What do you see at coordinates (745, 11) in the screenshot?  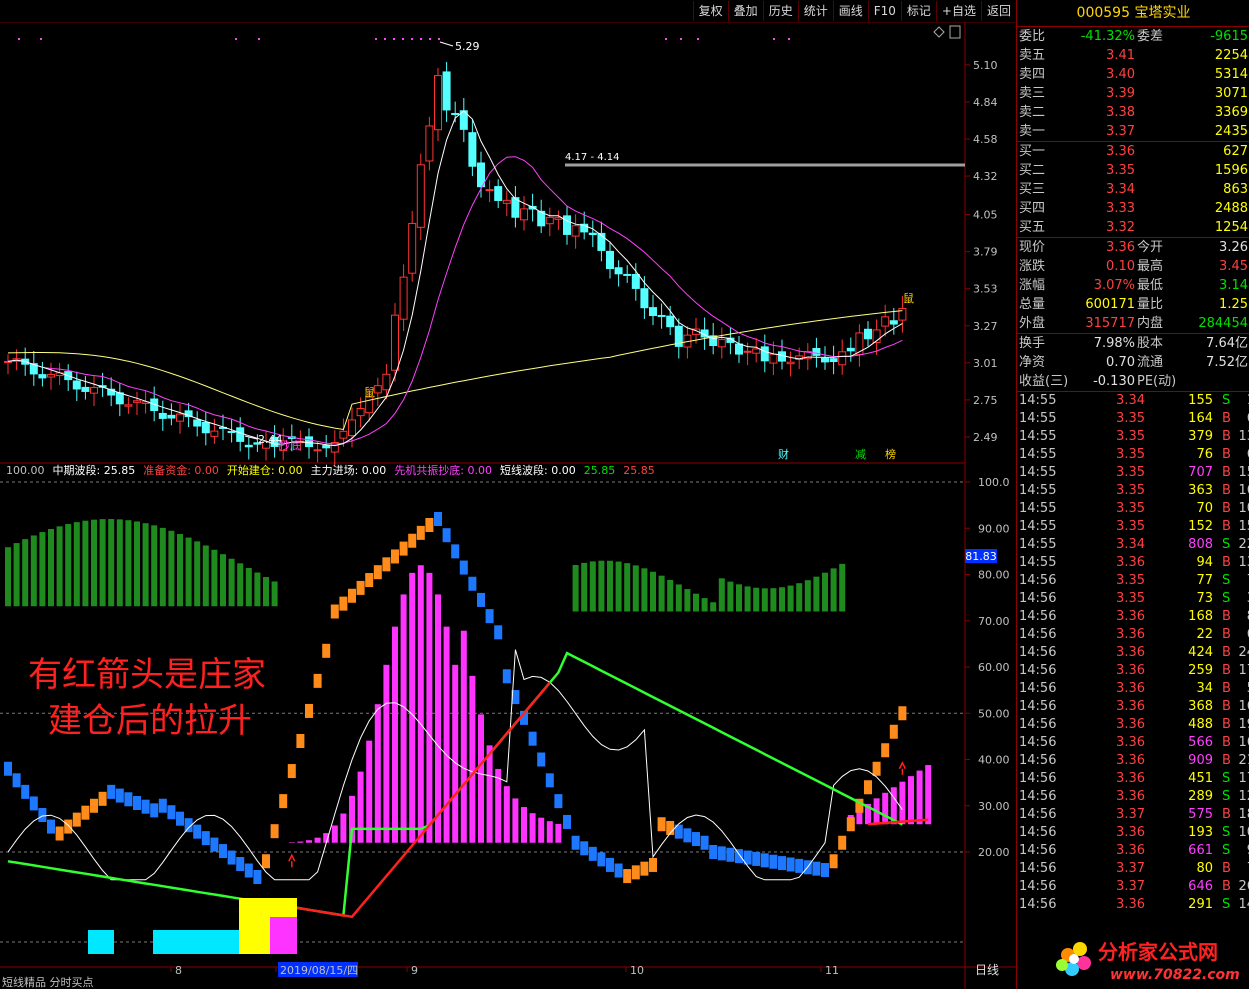 I see `toolbar-button-1: 叠加` at bounding box center [745, 11].